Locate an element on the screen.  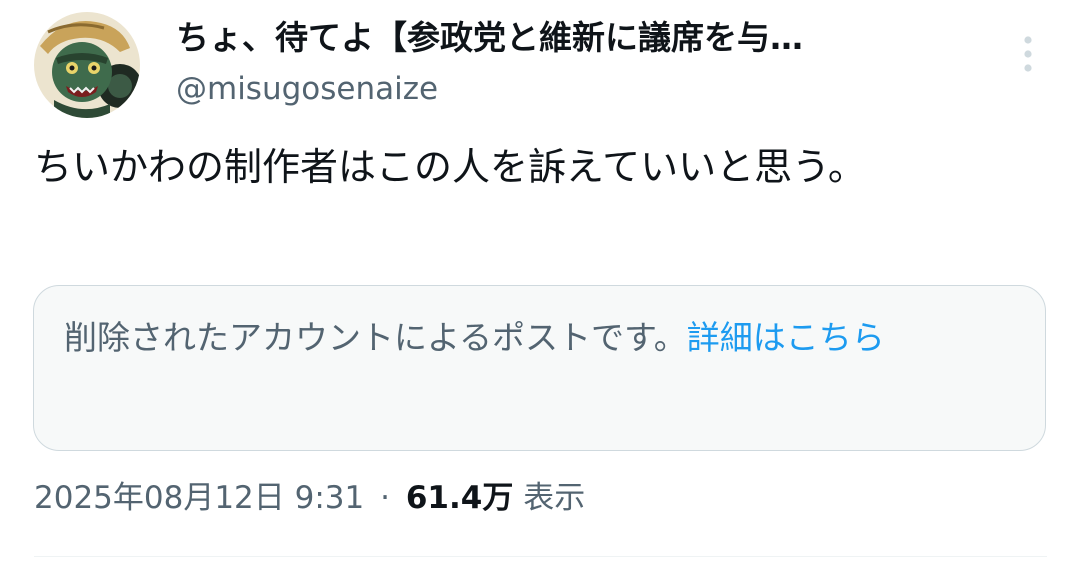
avatar is located at coordinates (87, 65).